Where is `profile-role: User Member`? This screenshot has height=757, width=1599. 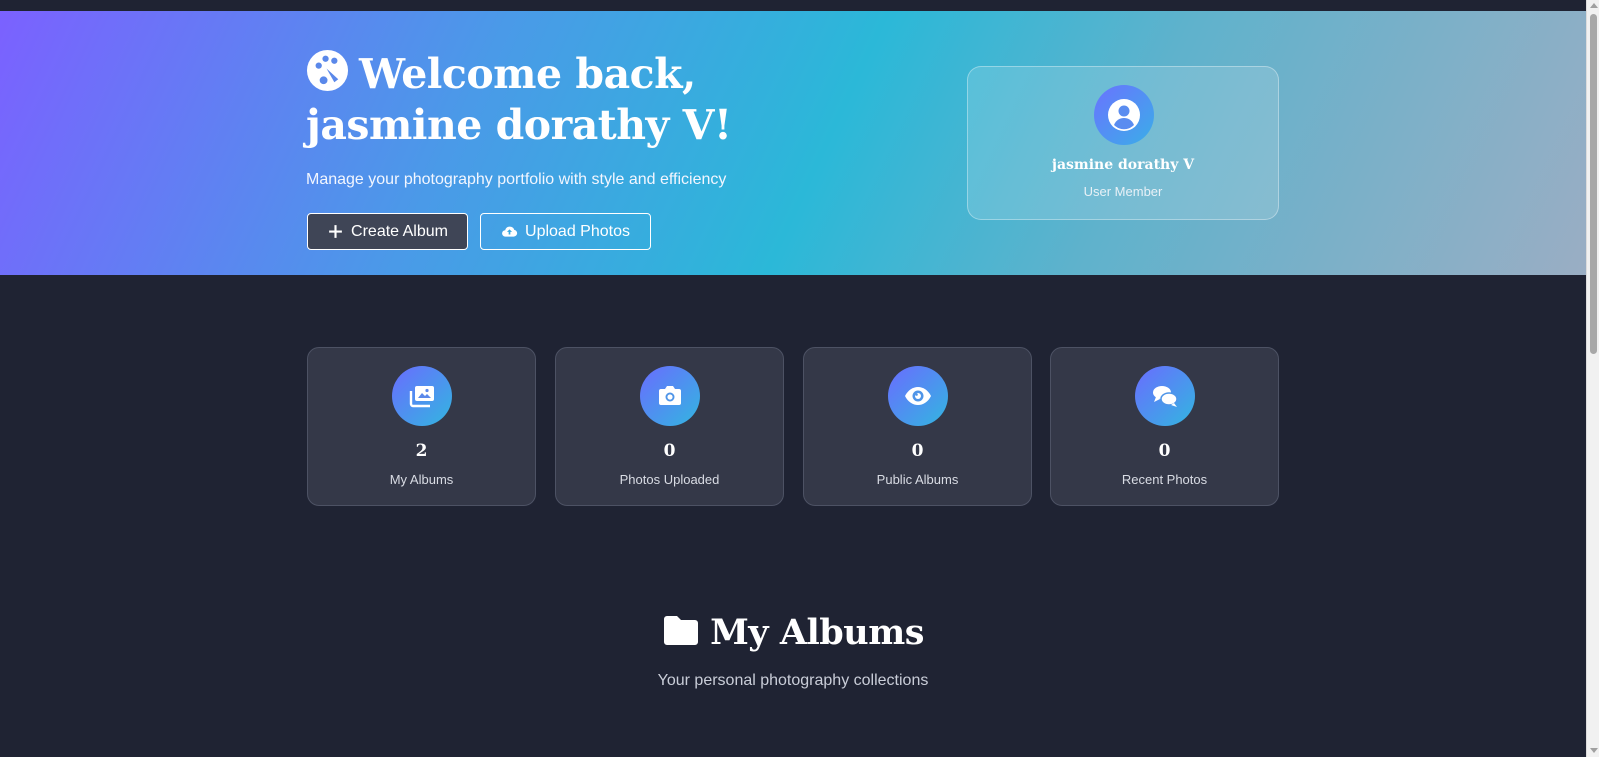
profile-role: User Member is located at coordinates (1123, 191).